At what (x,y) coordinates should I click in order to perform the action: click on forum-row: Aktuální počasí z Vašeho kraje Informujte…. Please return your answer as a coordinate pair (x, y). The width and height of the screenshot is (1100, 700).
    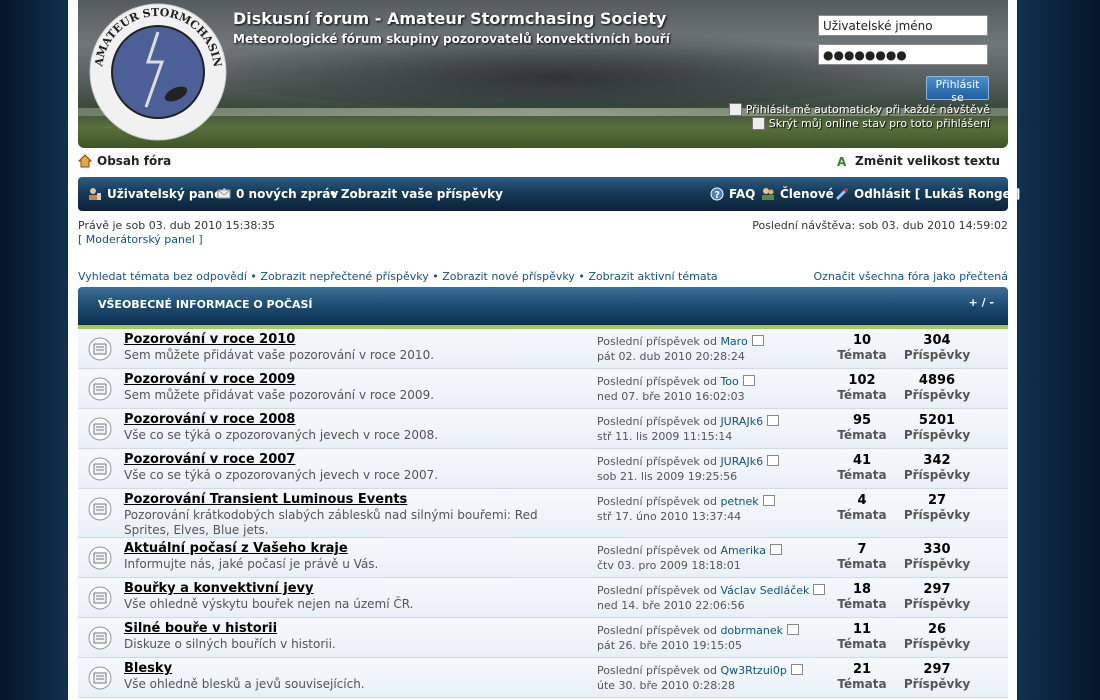
    Looking at the image, I should click on (543, 558).